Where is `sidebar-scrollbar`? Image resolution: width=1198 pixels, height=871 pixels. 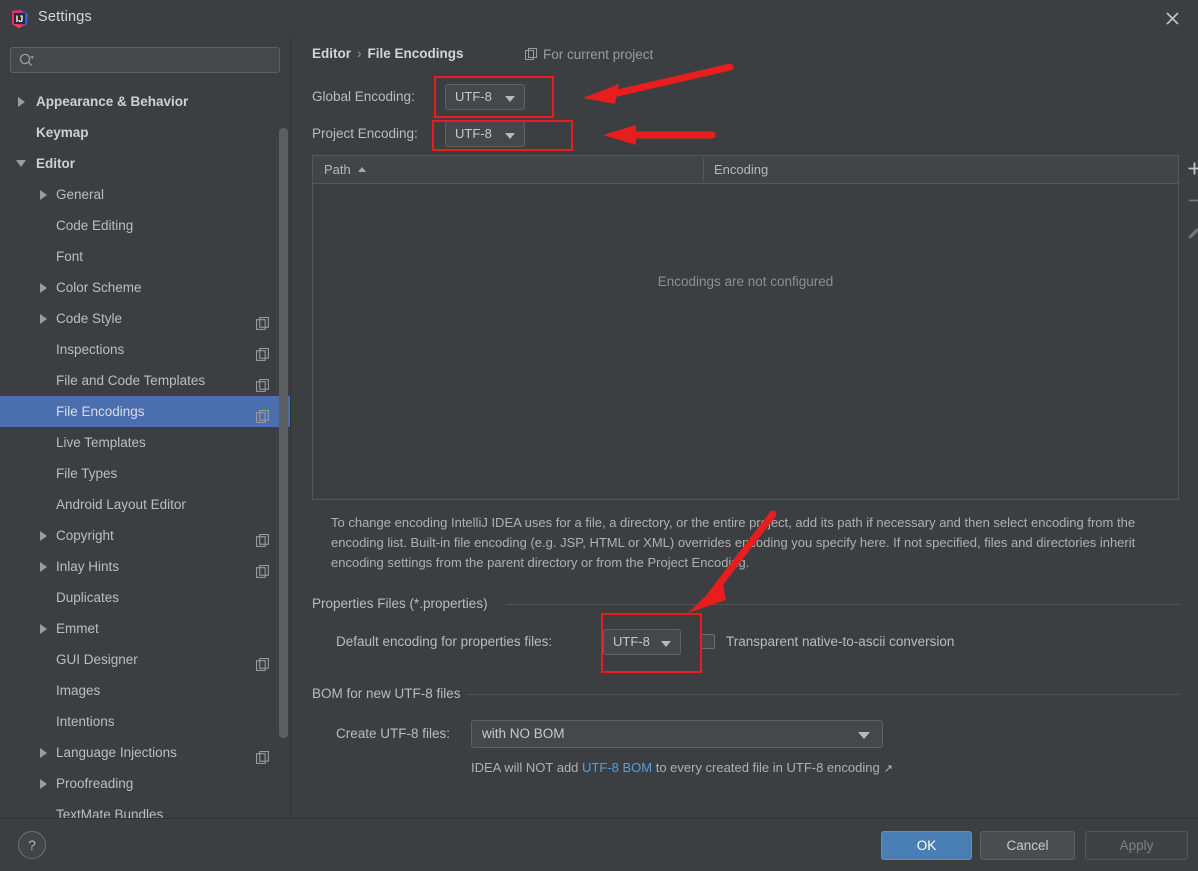 sidebar-scrollbar is located at coordinates (283, 444).